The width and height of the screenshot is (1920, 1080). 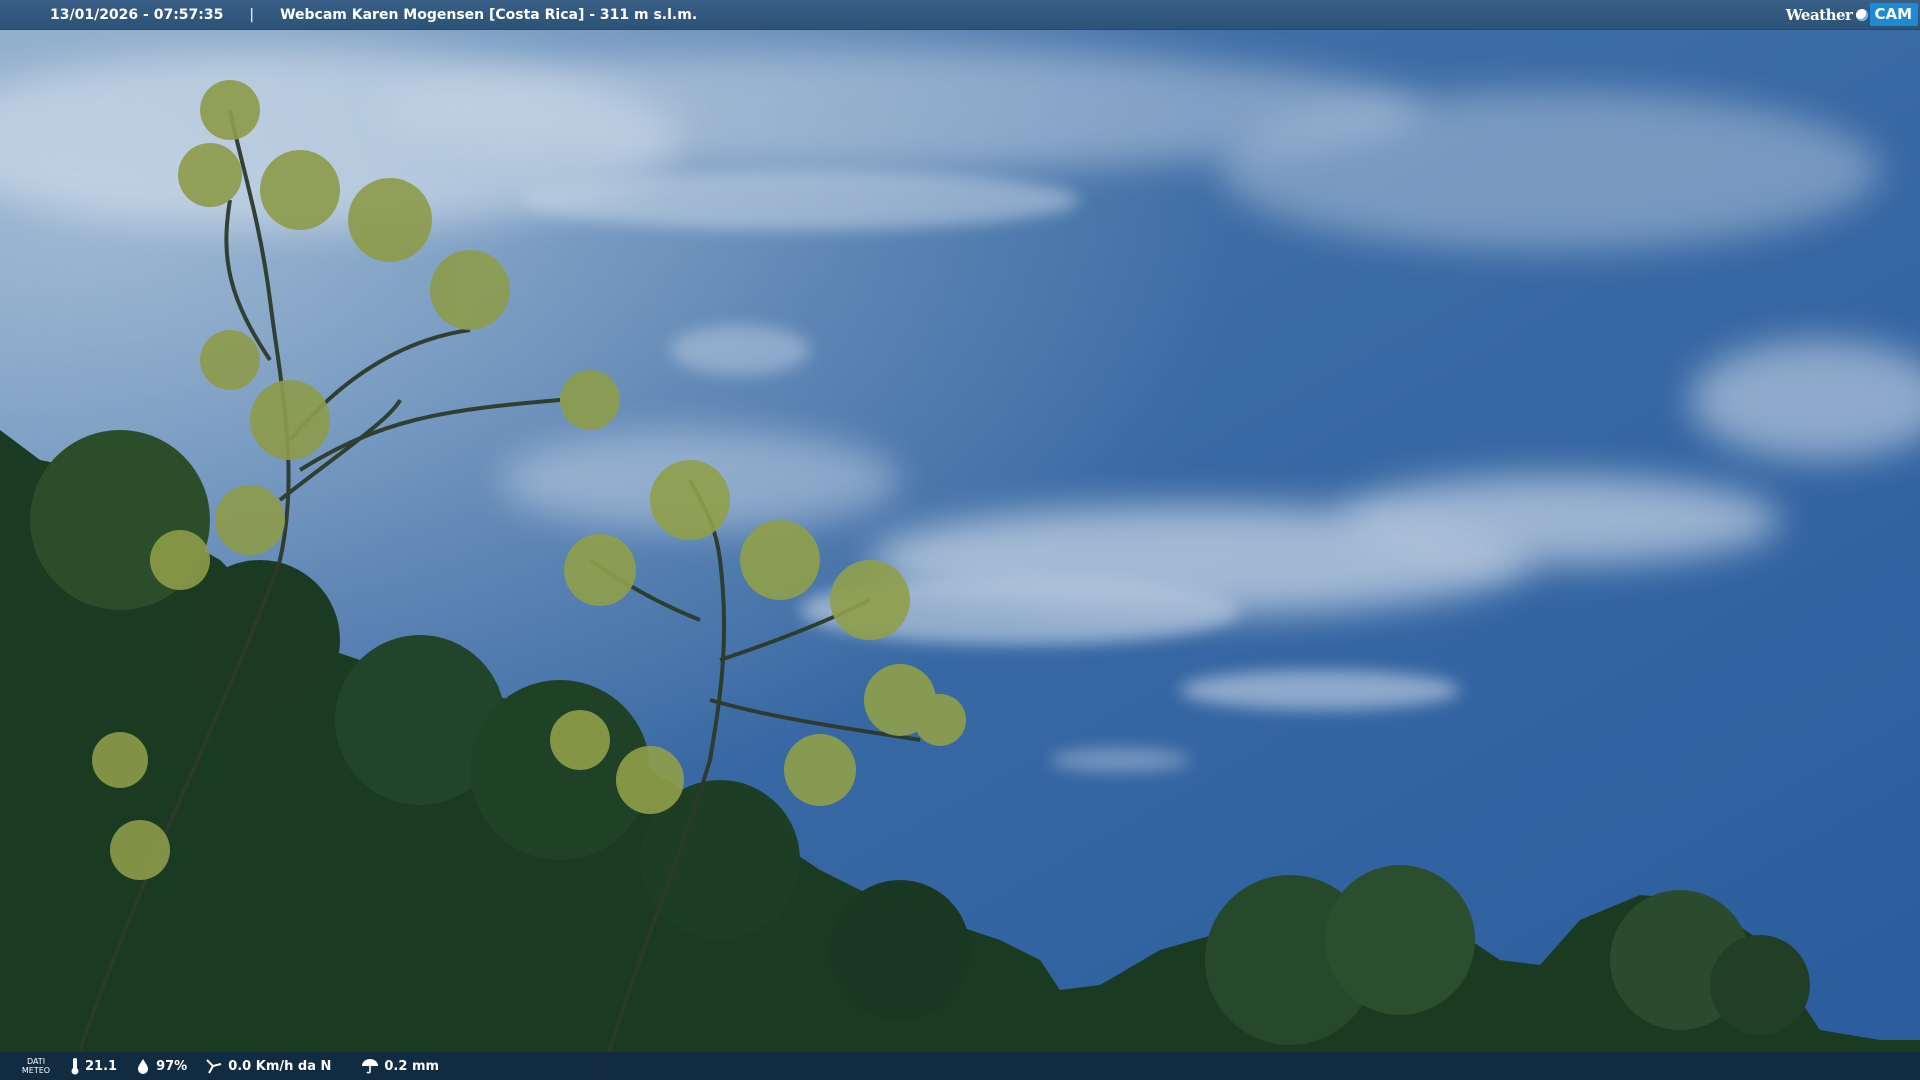 What do you see at coordinates (1862, 14) in the screenshot?
I see `logo-dot-icon` at bounding box center [1862, 14].